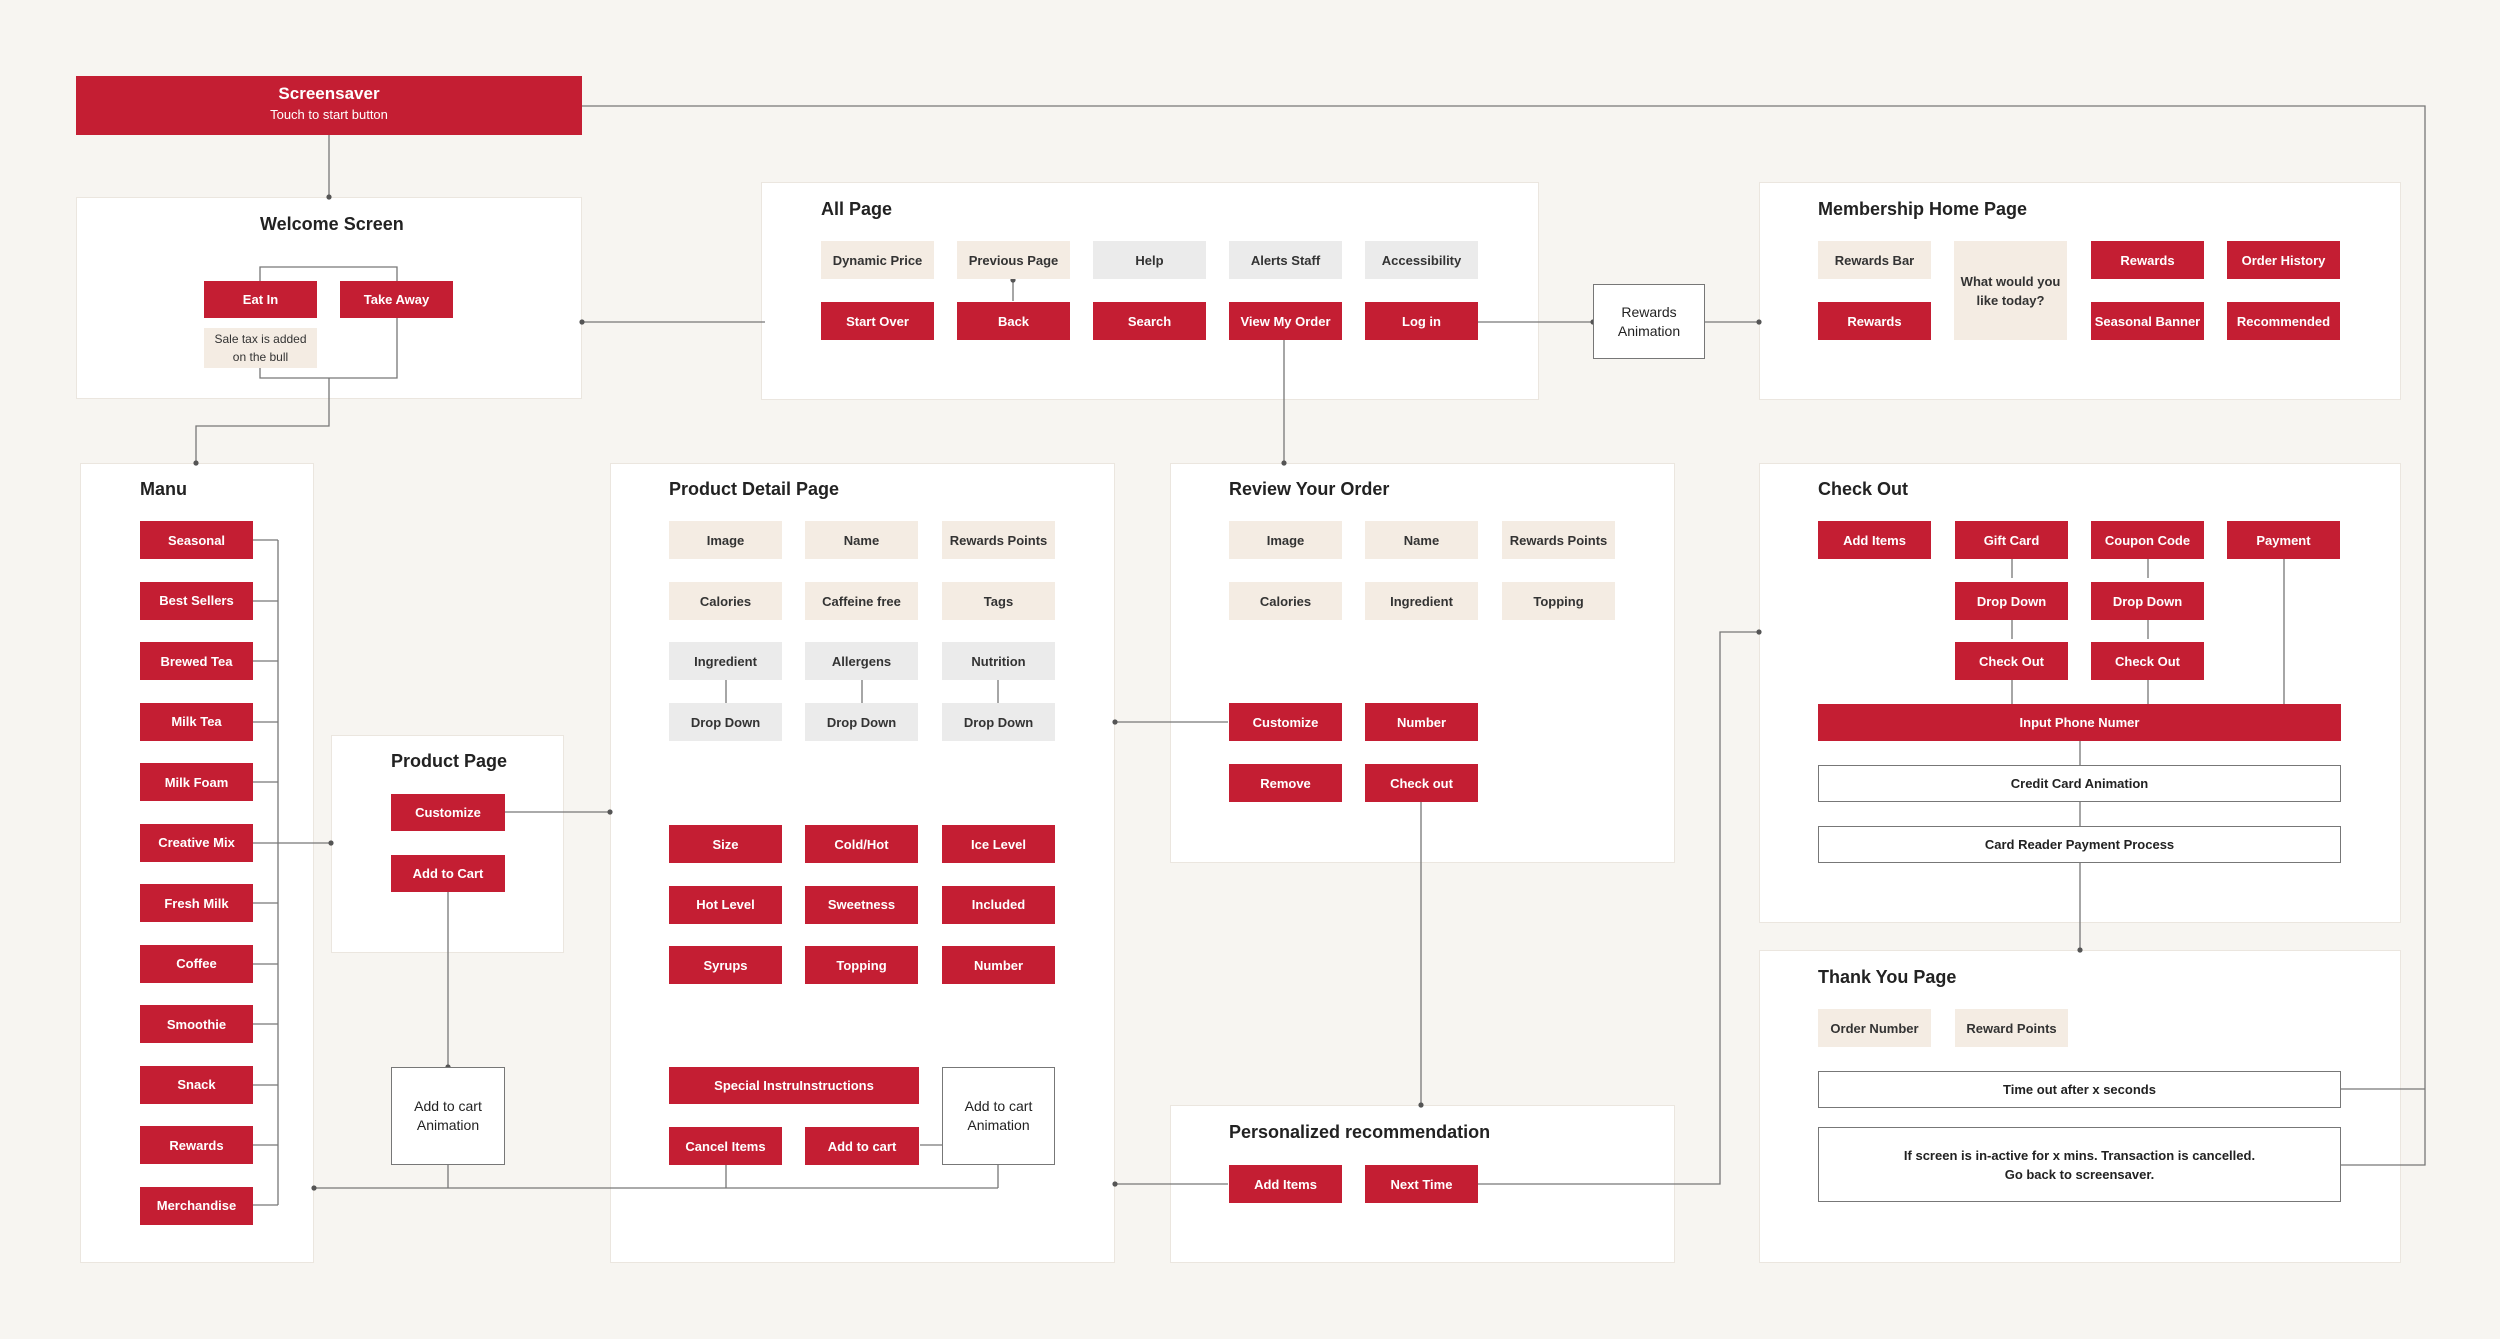 This screenshot has width=2500, height=1339. What do you see at coordinates (1874, 1028) in the screenshot?
I see `order-number: Order Number` at bounding box center [1874, 1028].